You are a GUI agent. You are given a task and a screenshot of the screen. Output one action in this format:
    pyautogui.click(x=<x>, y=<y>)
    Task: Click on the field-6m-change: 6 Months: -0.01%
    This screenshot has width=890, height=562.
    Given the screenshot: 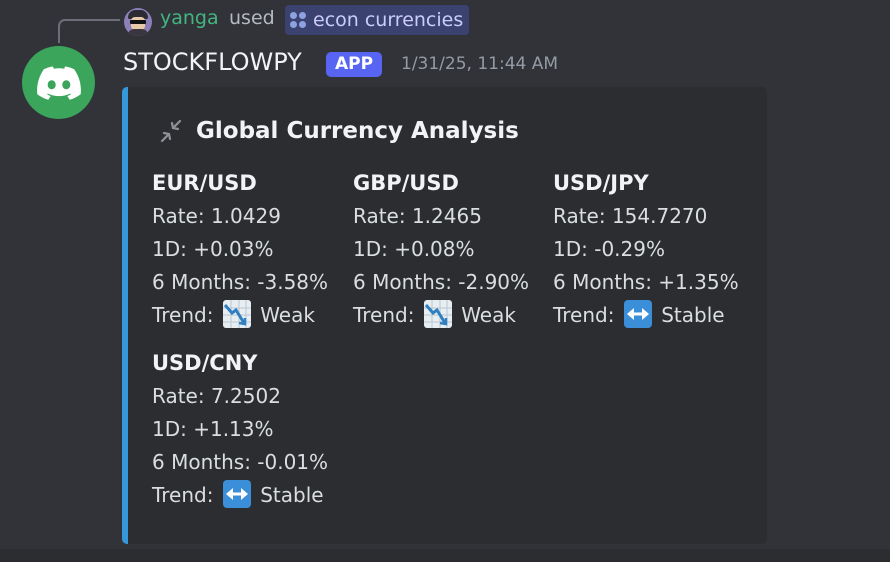 What is the action you would take?
    pyautogui.click(x=240, y=462)
    